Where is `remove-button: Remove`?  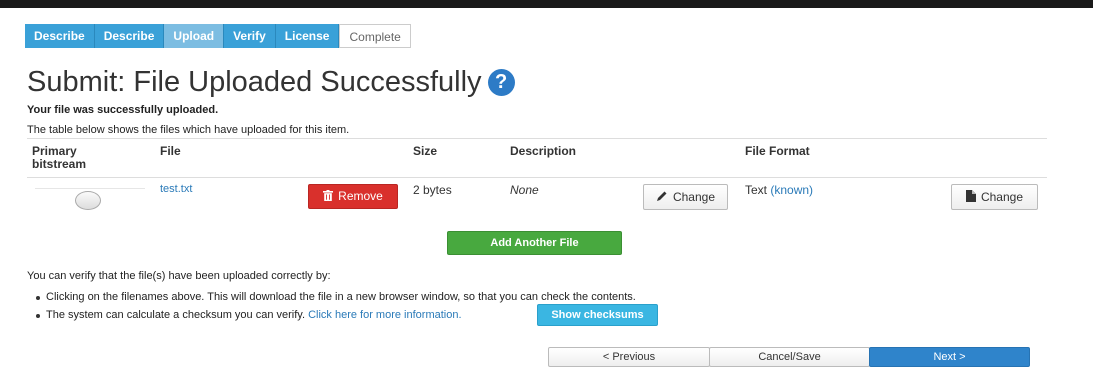 remove-button: Remove is located at coordinates (353, 196).